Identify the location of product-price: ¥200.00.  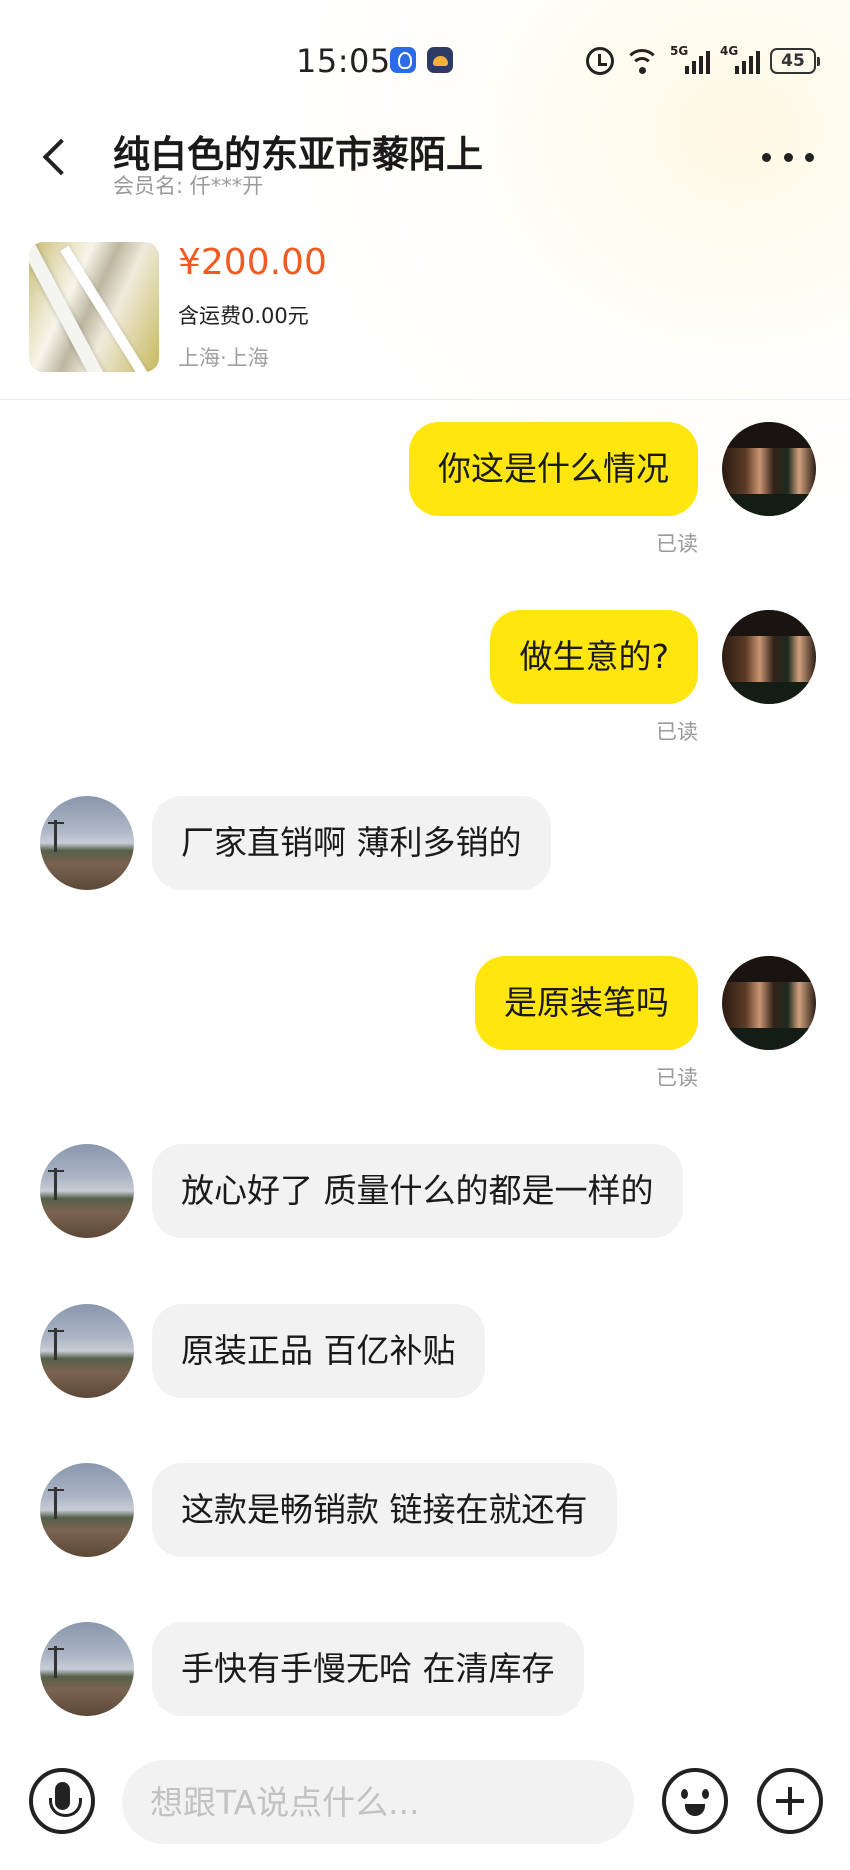
(252, 262).